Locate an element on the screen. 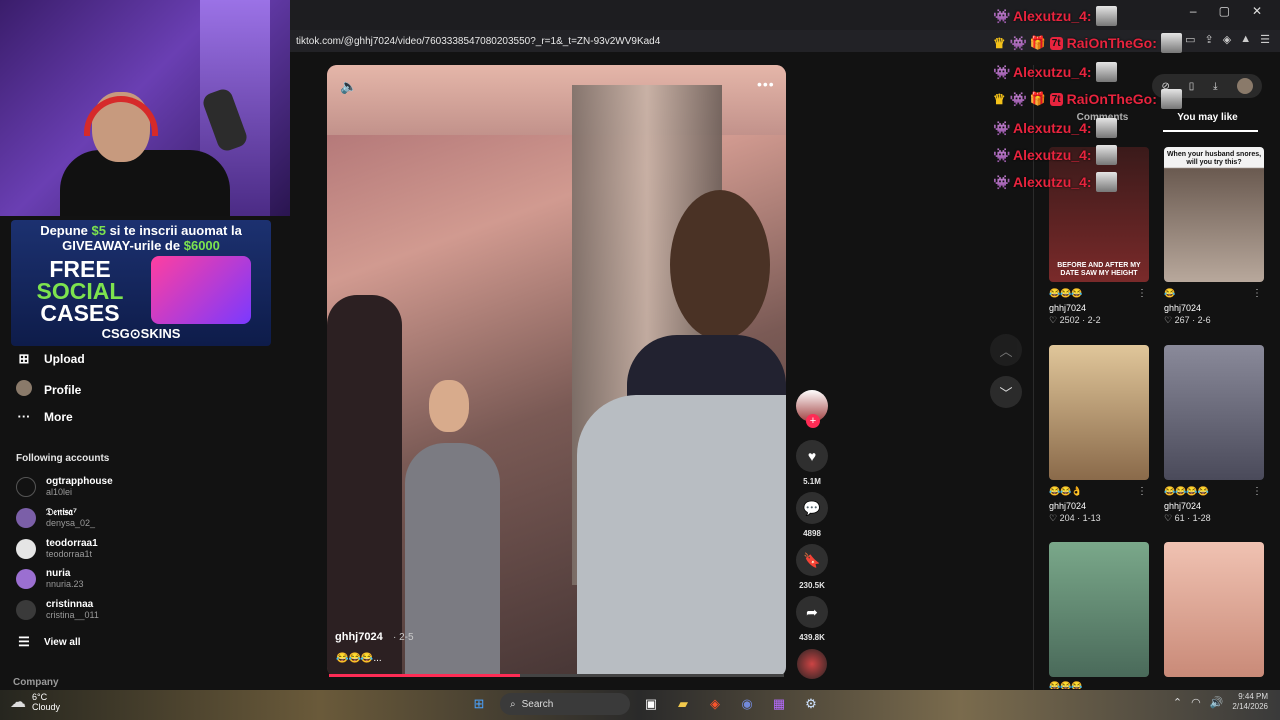 The image size is (1280, 720). account-handle: cristina__011 is located at coordinates (72, 615).